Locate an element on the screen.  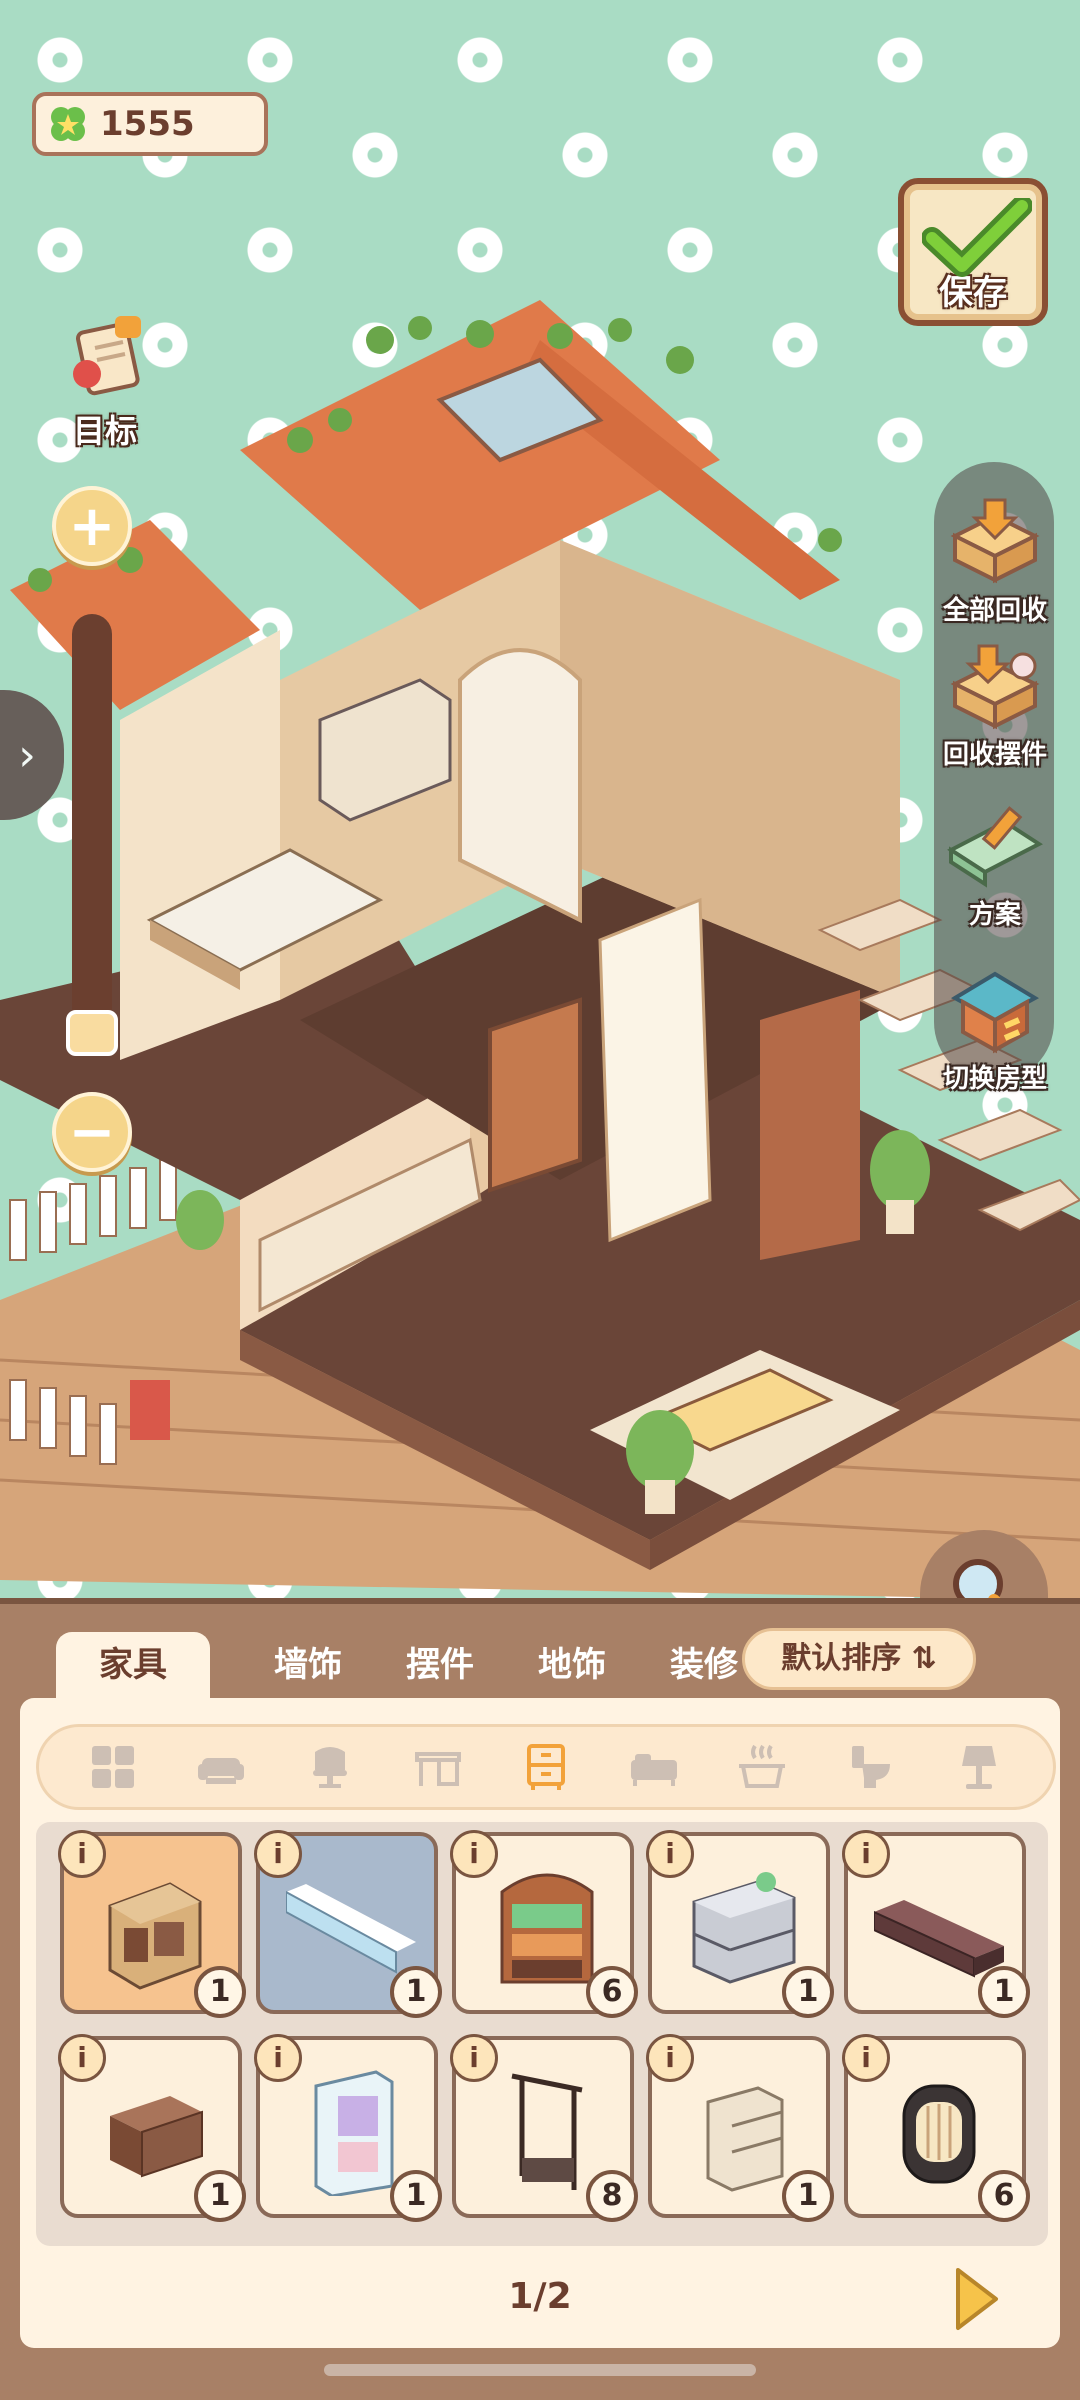
bookcase-art is located at coordinates (547, 1928).